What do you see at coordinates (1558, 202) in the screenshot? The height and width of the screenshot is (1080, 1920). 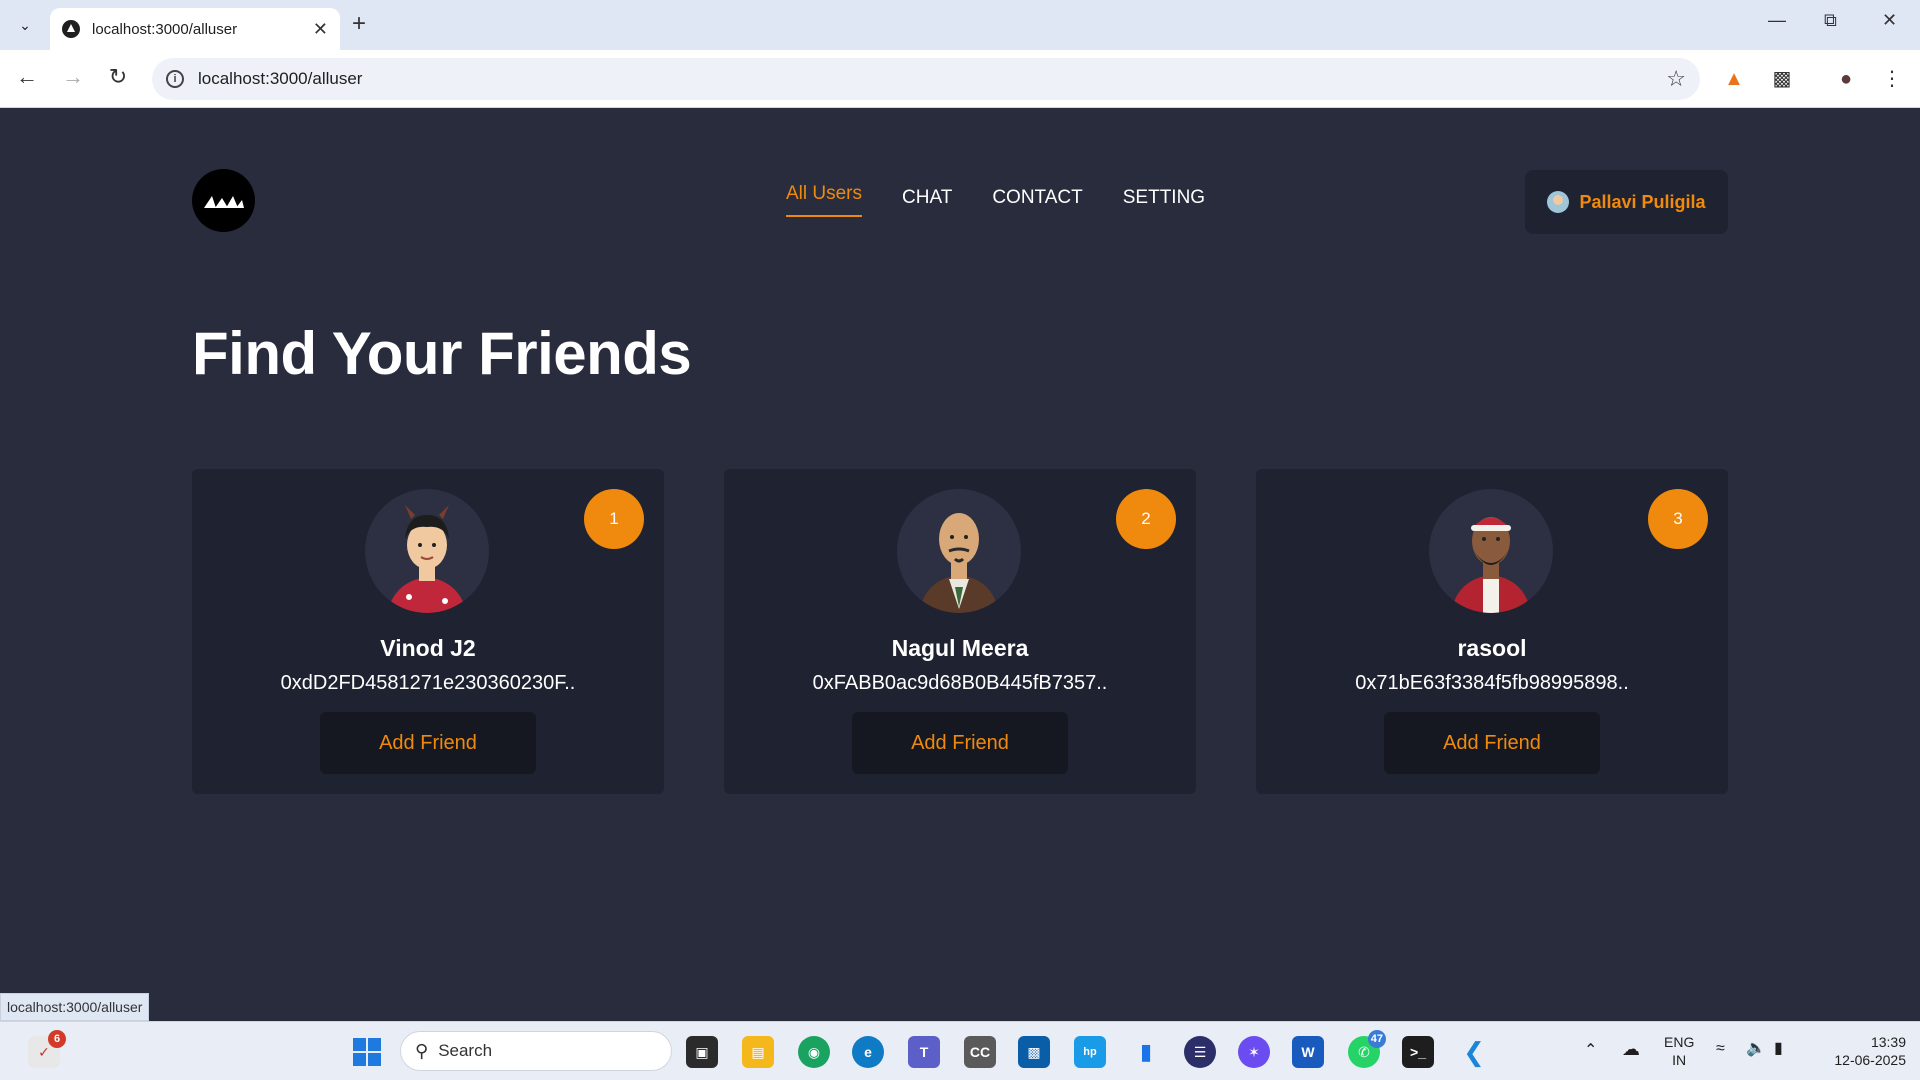 I see `account-avatar` at bounding box center [1558, 202].